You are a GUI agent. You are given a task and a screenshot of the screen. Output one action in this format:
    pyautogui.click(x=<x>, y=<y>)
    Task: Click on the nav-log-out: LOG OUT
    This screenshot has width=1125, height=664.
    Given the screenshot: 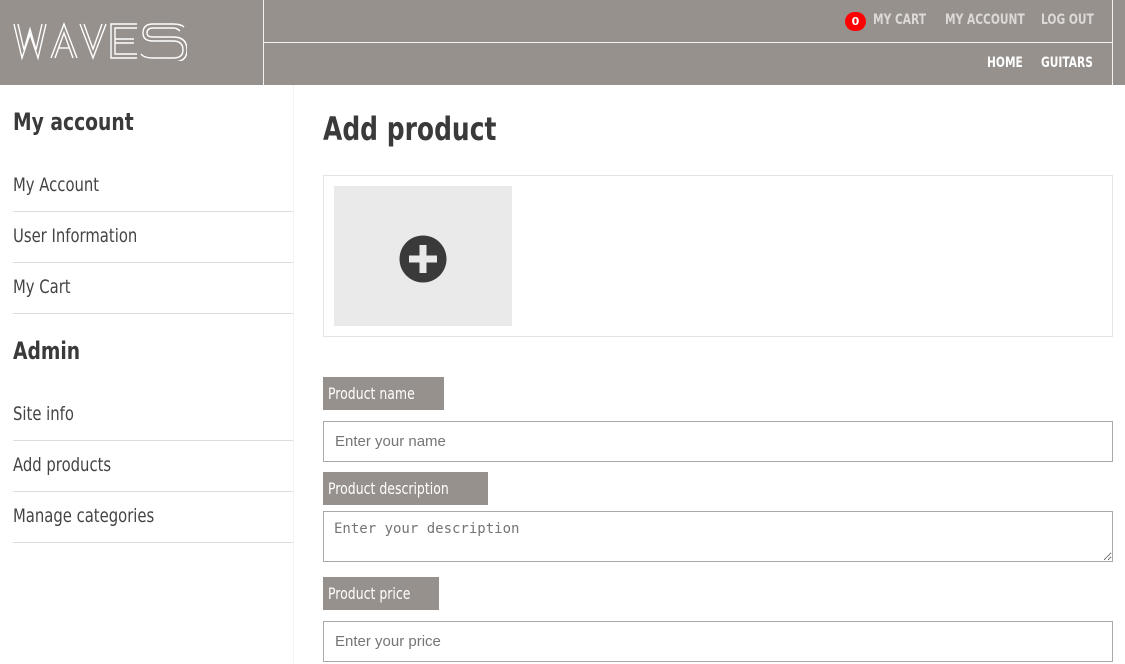 What is the action you would take?
    pyautogui.click(x=1067, y=20)
    